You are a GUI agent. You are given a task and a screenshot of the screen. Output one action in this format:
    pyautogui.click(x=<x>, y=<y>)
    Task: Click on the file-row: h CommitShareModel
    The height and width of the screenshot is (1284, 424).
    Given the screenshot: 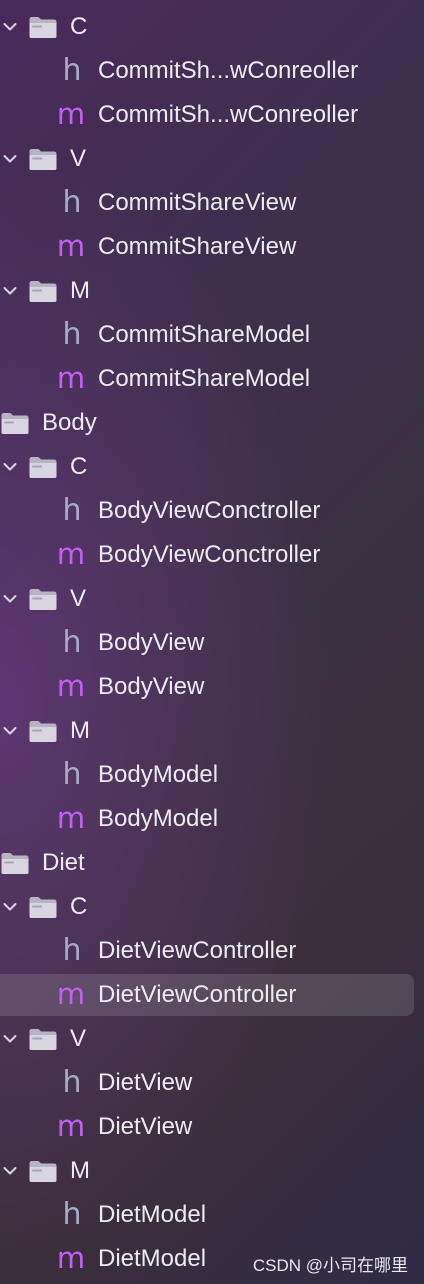 What is the action you would take?
    pyautogui.click(x=212, y=335)
    